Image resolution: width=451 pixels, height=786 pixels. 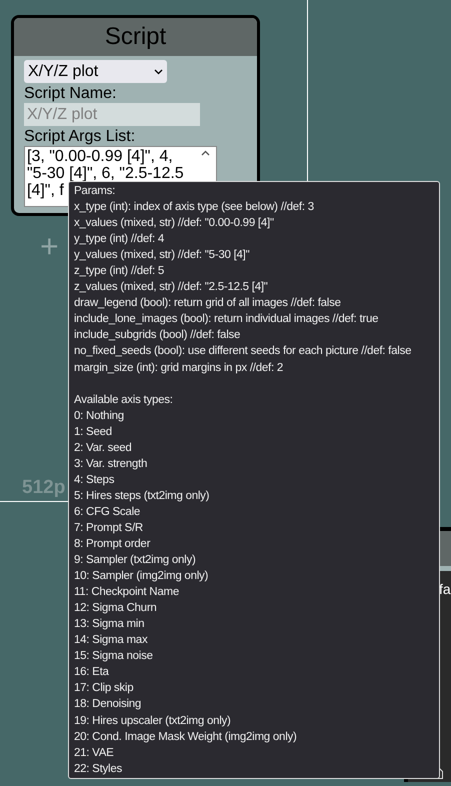 I want to click on axis-type-entry: 12: Sigma Churn, so click(x=115, y=608).